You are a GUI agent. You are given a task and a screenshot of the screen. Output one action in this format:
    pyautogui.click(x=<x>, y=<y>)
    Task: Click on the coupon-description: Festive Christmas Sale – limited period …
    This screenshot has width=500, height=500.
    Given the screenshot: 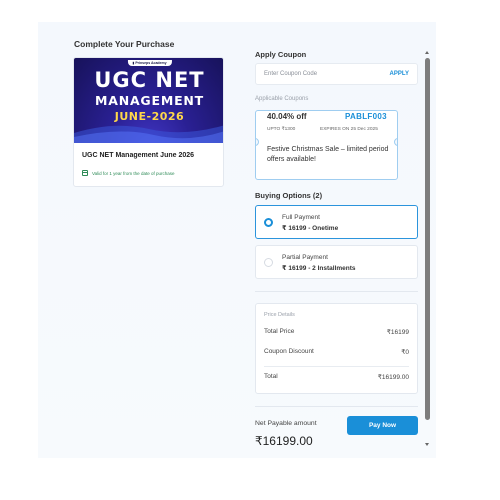 What is the action you would take?
    pyautogui.click(x=328, y=154)
    